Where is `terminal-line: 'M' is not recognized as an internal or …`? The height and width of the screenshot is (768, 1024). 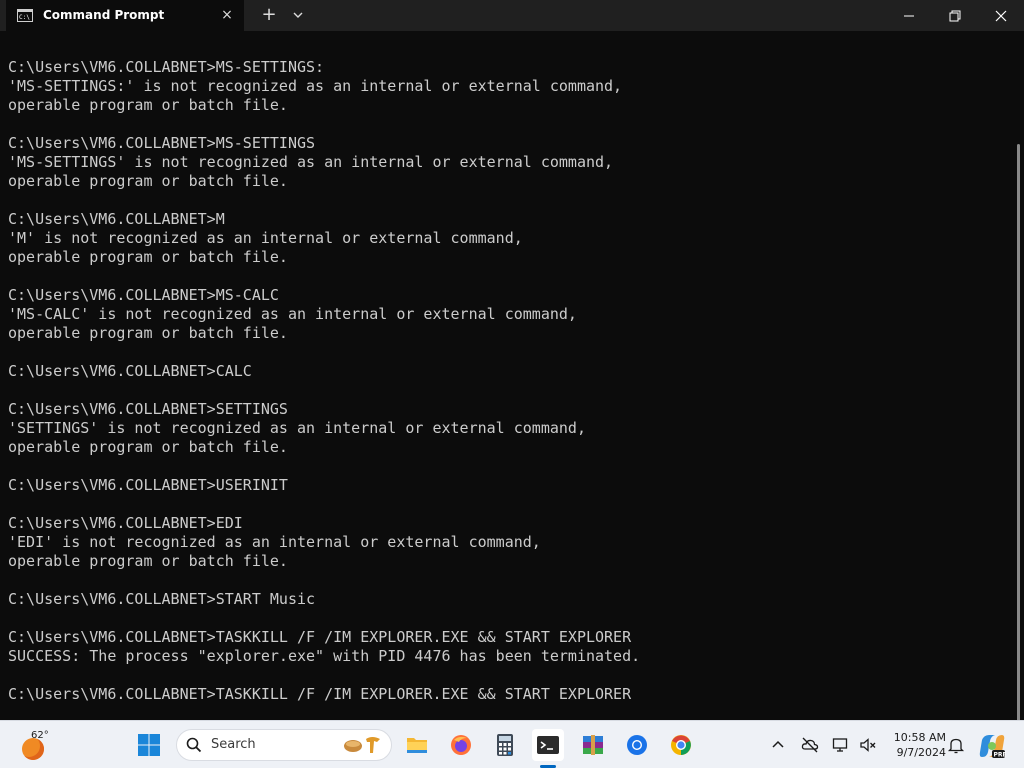 terminal-line: 'M' is not recognized as an internal or … is located at coordinates (265, 238).